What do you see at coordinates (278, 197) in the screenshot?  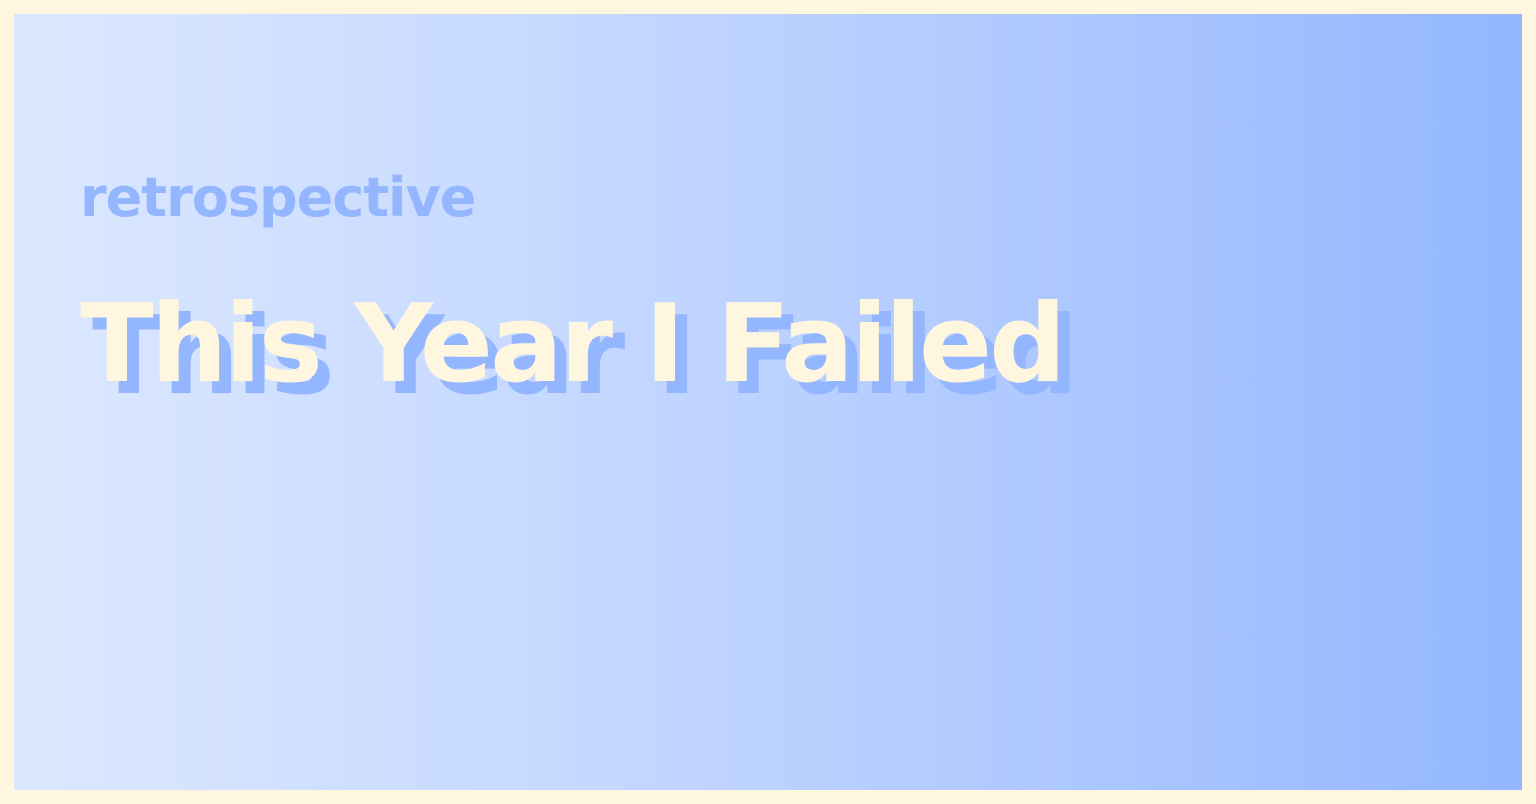 I see `post-category: retrospective` at bounding box center [278, 197].